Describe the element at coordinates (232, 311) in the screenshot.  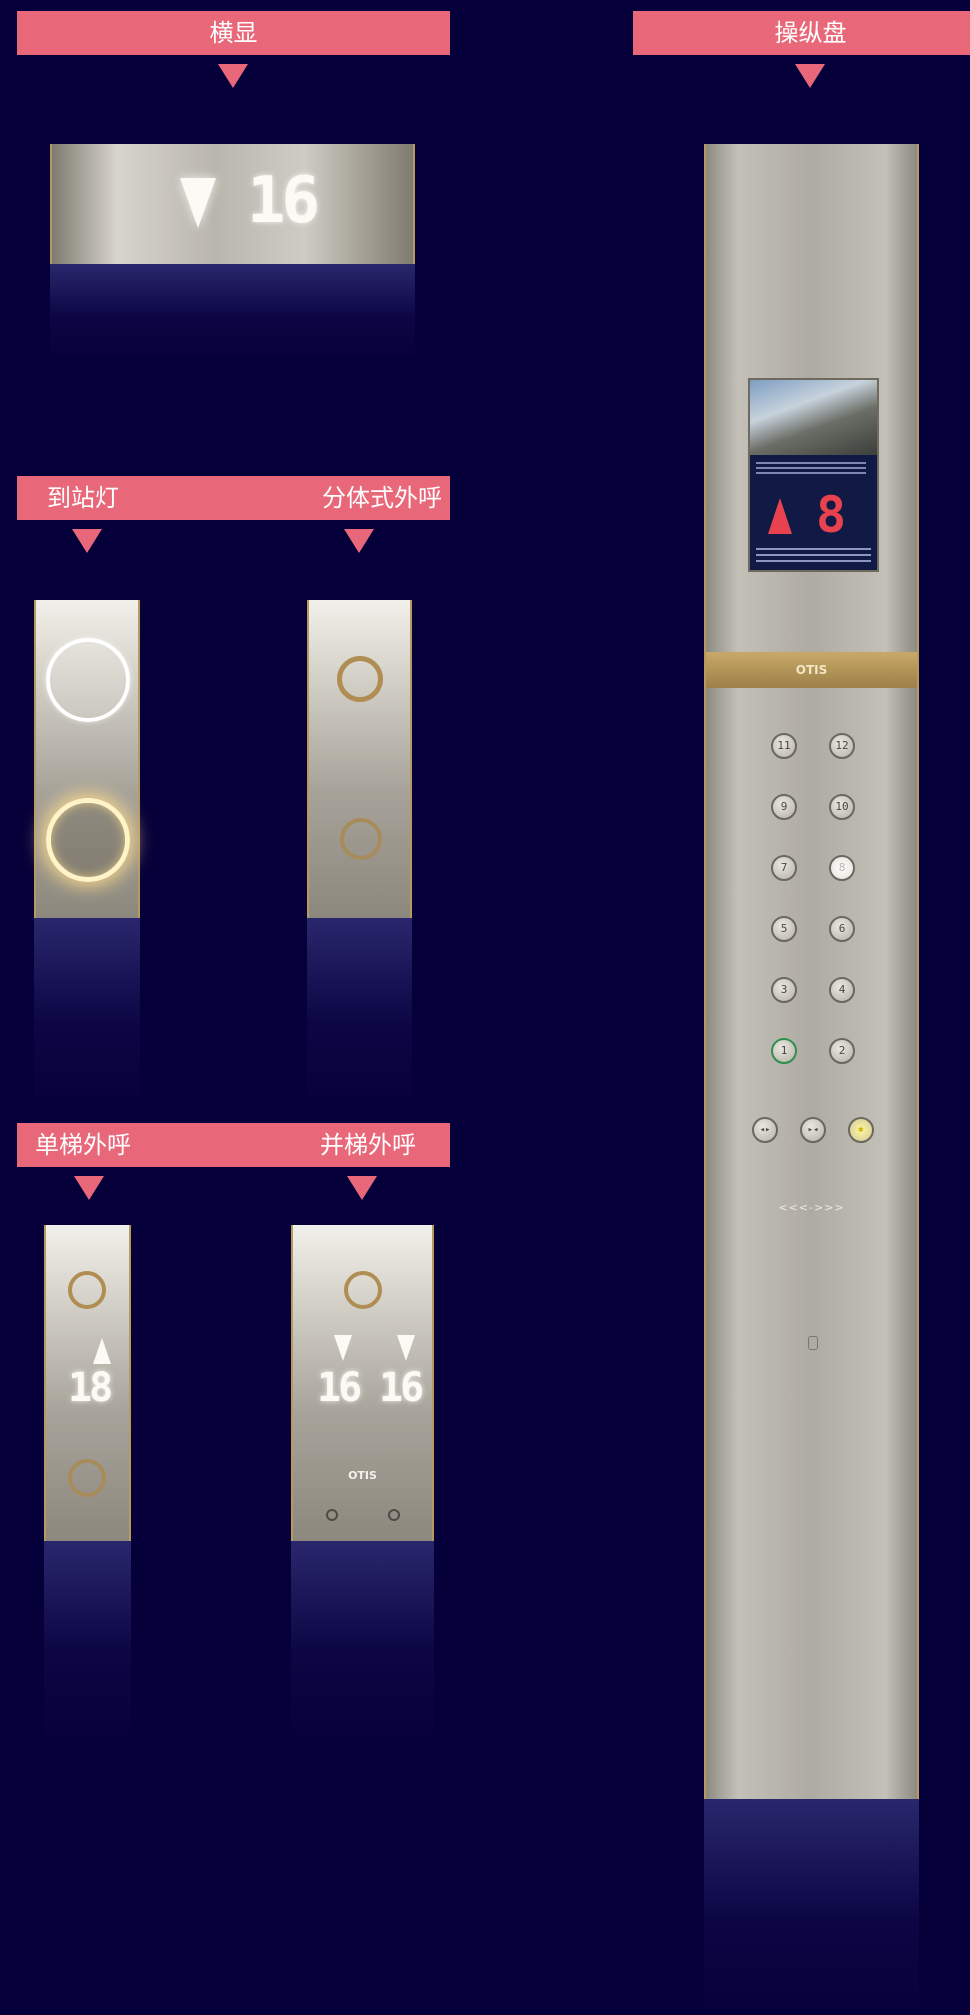
I see `horizontal-display-reflection` at that location.